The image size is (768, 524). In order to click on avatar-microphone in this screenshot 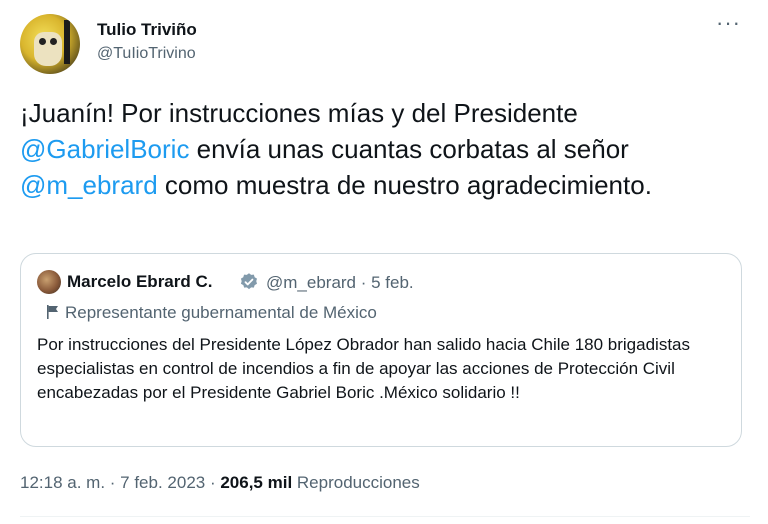, I will do `click(67, 42)`.